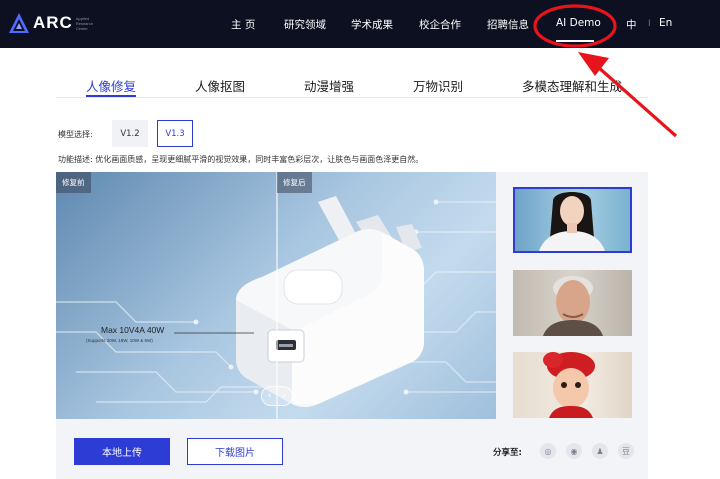  Describe the element at coordinates (220, 85) in the screenshot. I see `tab-portrait-matting: 人像抠图` at that location.